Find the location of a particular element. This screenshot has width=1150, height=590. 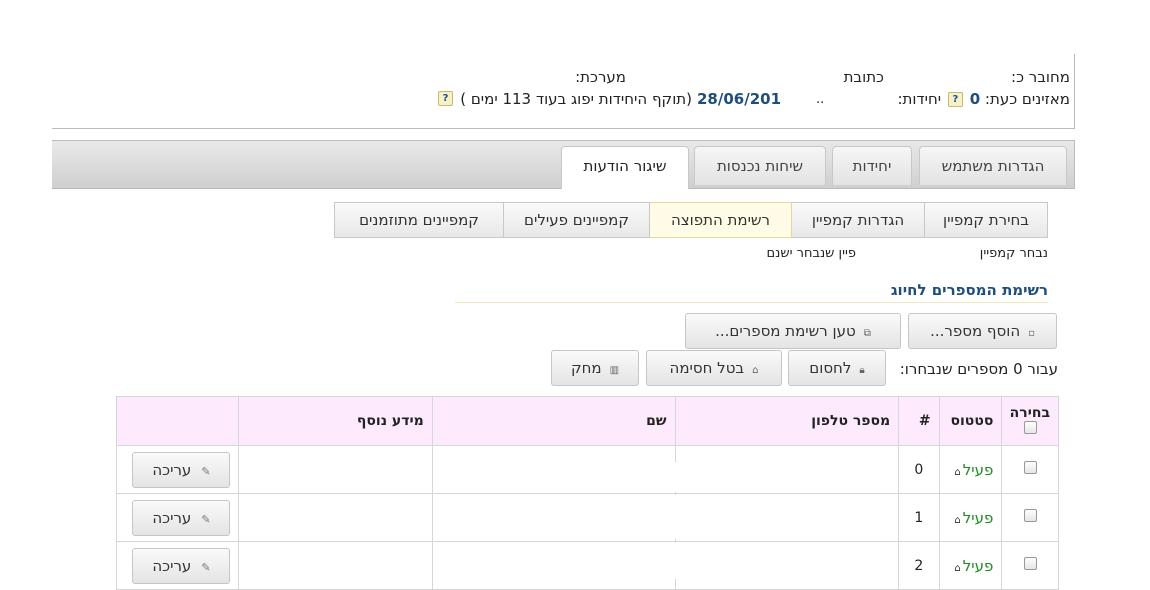

lock-icon: 🔒︎ is located at coordinates (862, 370).